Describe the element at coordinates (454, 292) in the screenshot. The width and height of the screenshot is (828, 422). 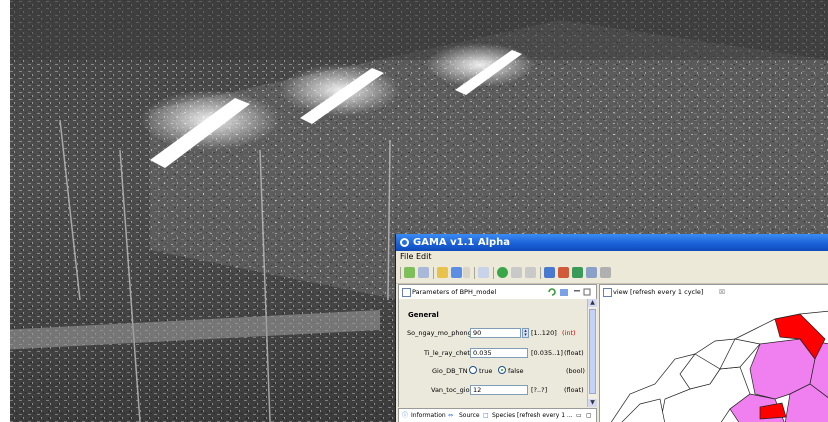
I see `tab-parameters-label: Parameters of BPH_model` at that location.